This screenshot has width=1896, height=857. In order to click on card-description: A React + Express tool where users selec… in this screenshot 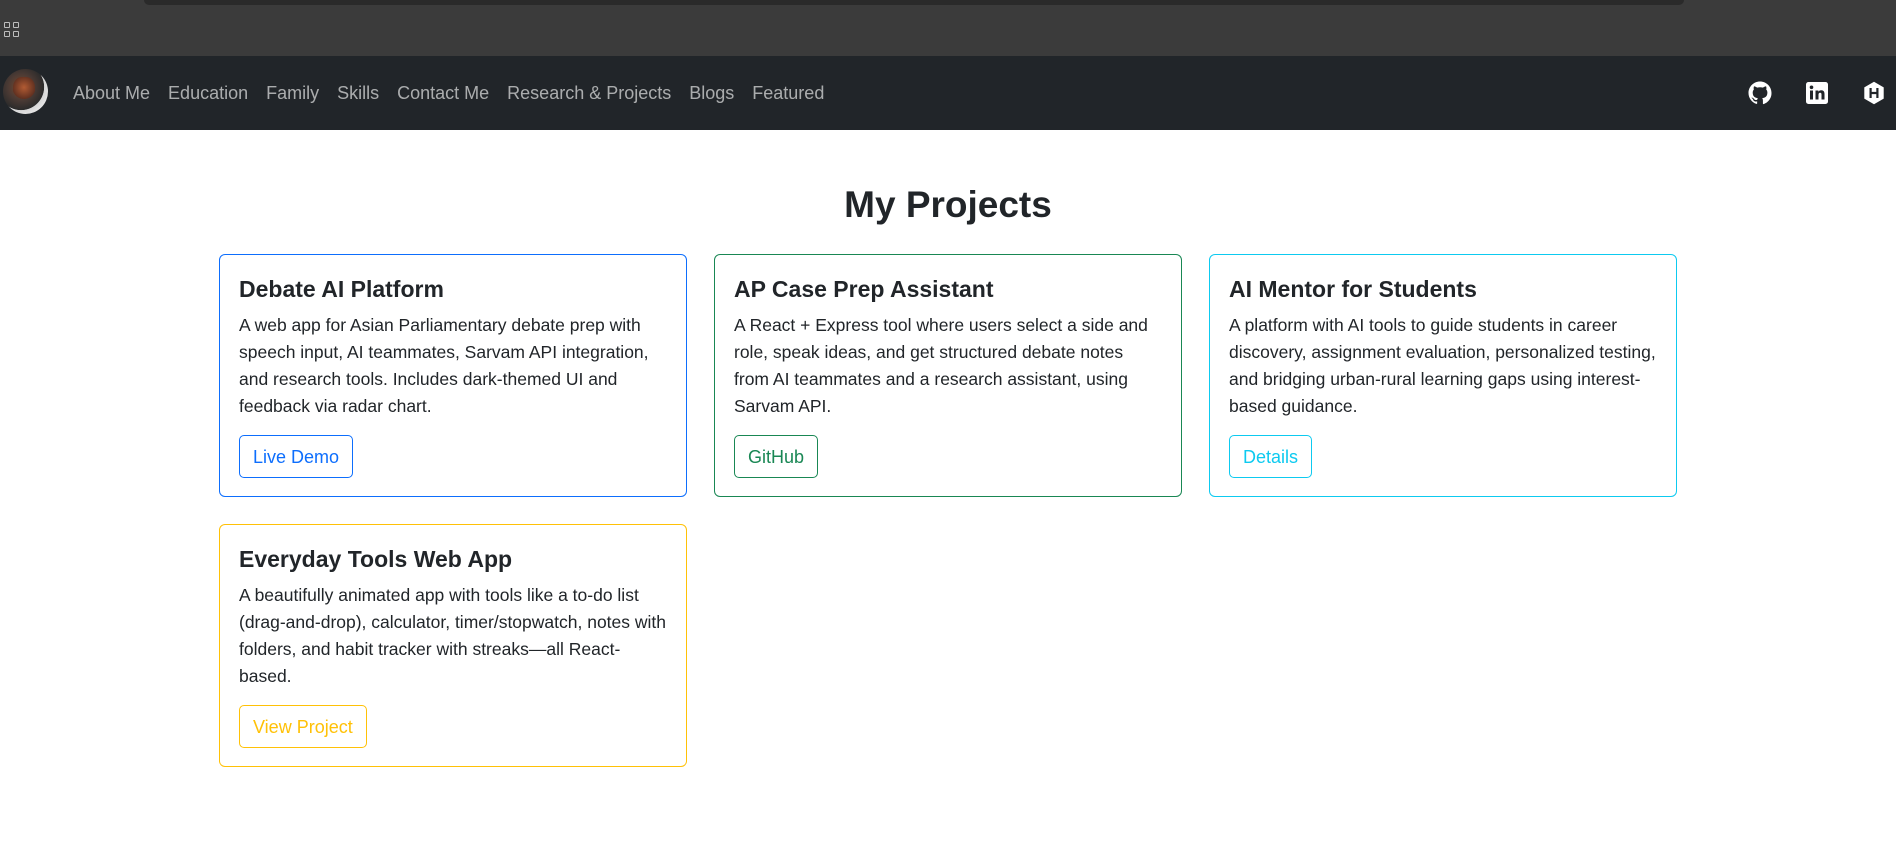, I will do `click(941, 365)`.